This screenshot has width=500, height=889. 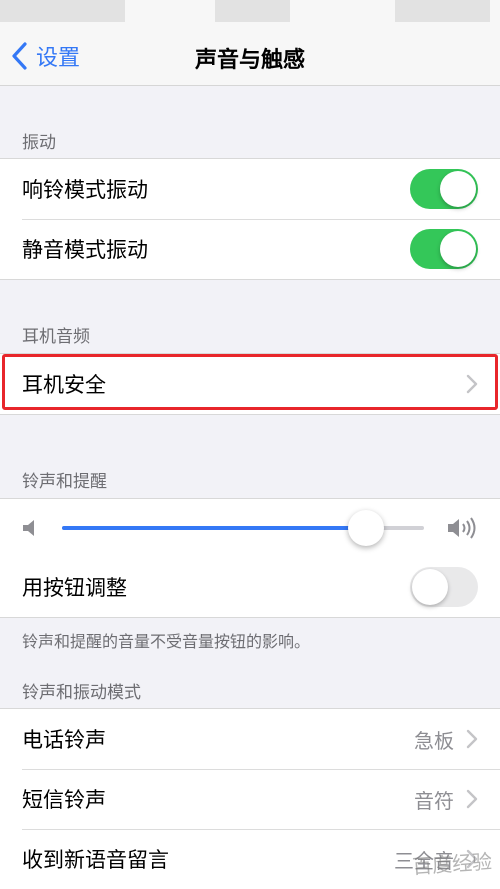 What do you see at coordinates (214, 528) in the screenshot?
I see `slider-fill` at bounding box center [214, 528].